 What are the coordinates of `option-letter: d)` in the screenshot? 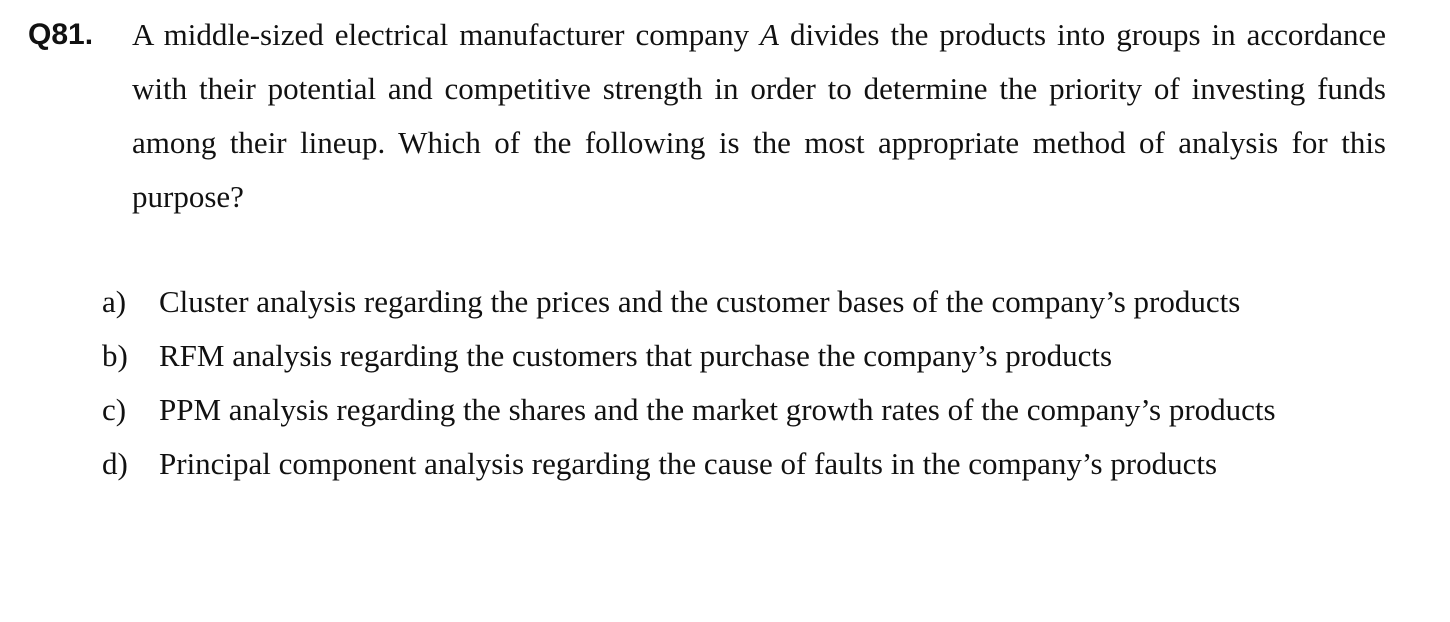 It's located at (115, 463).